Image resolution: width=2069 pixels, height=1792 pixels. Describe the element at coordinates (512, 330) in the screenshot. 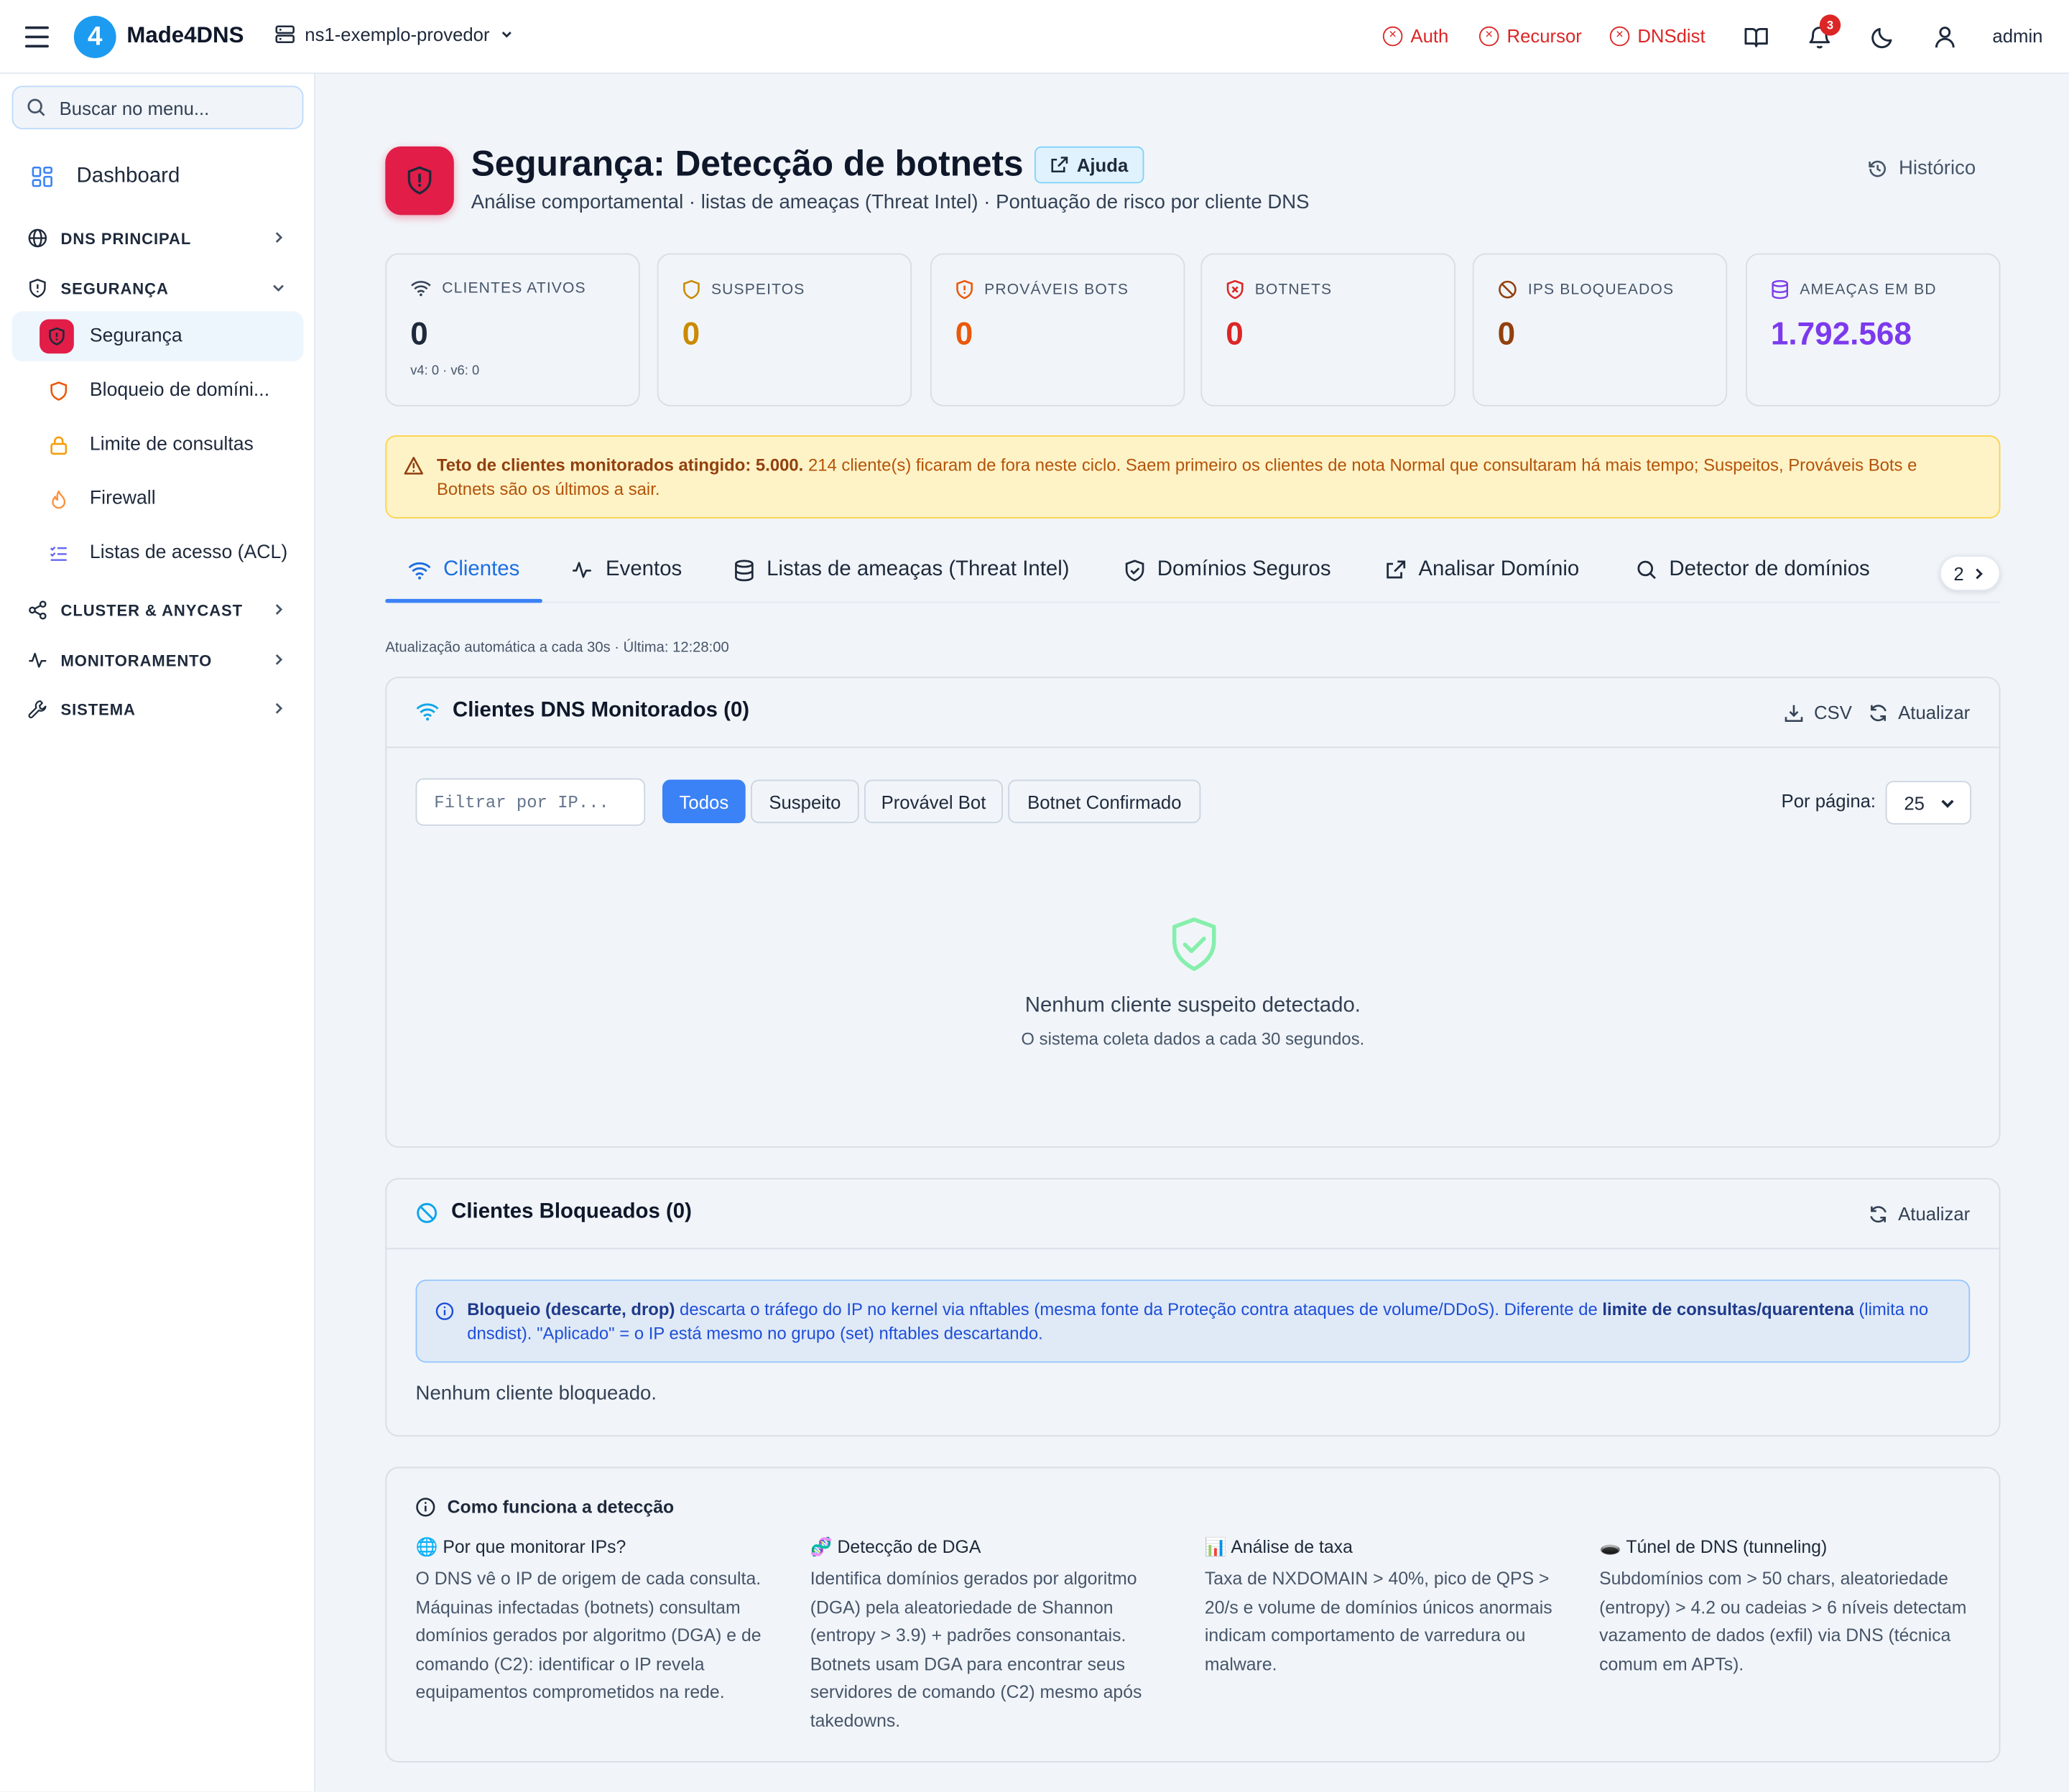

I see `stat-active-clients: CLIENTES ATIVOS 0 v4: 0 · v6: 0` at that location.